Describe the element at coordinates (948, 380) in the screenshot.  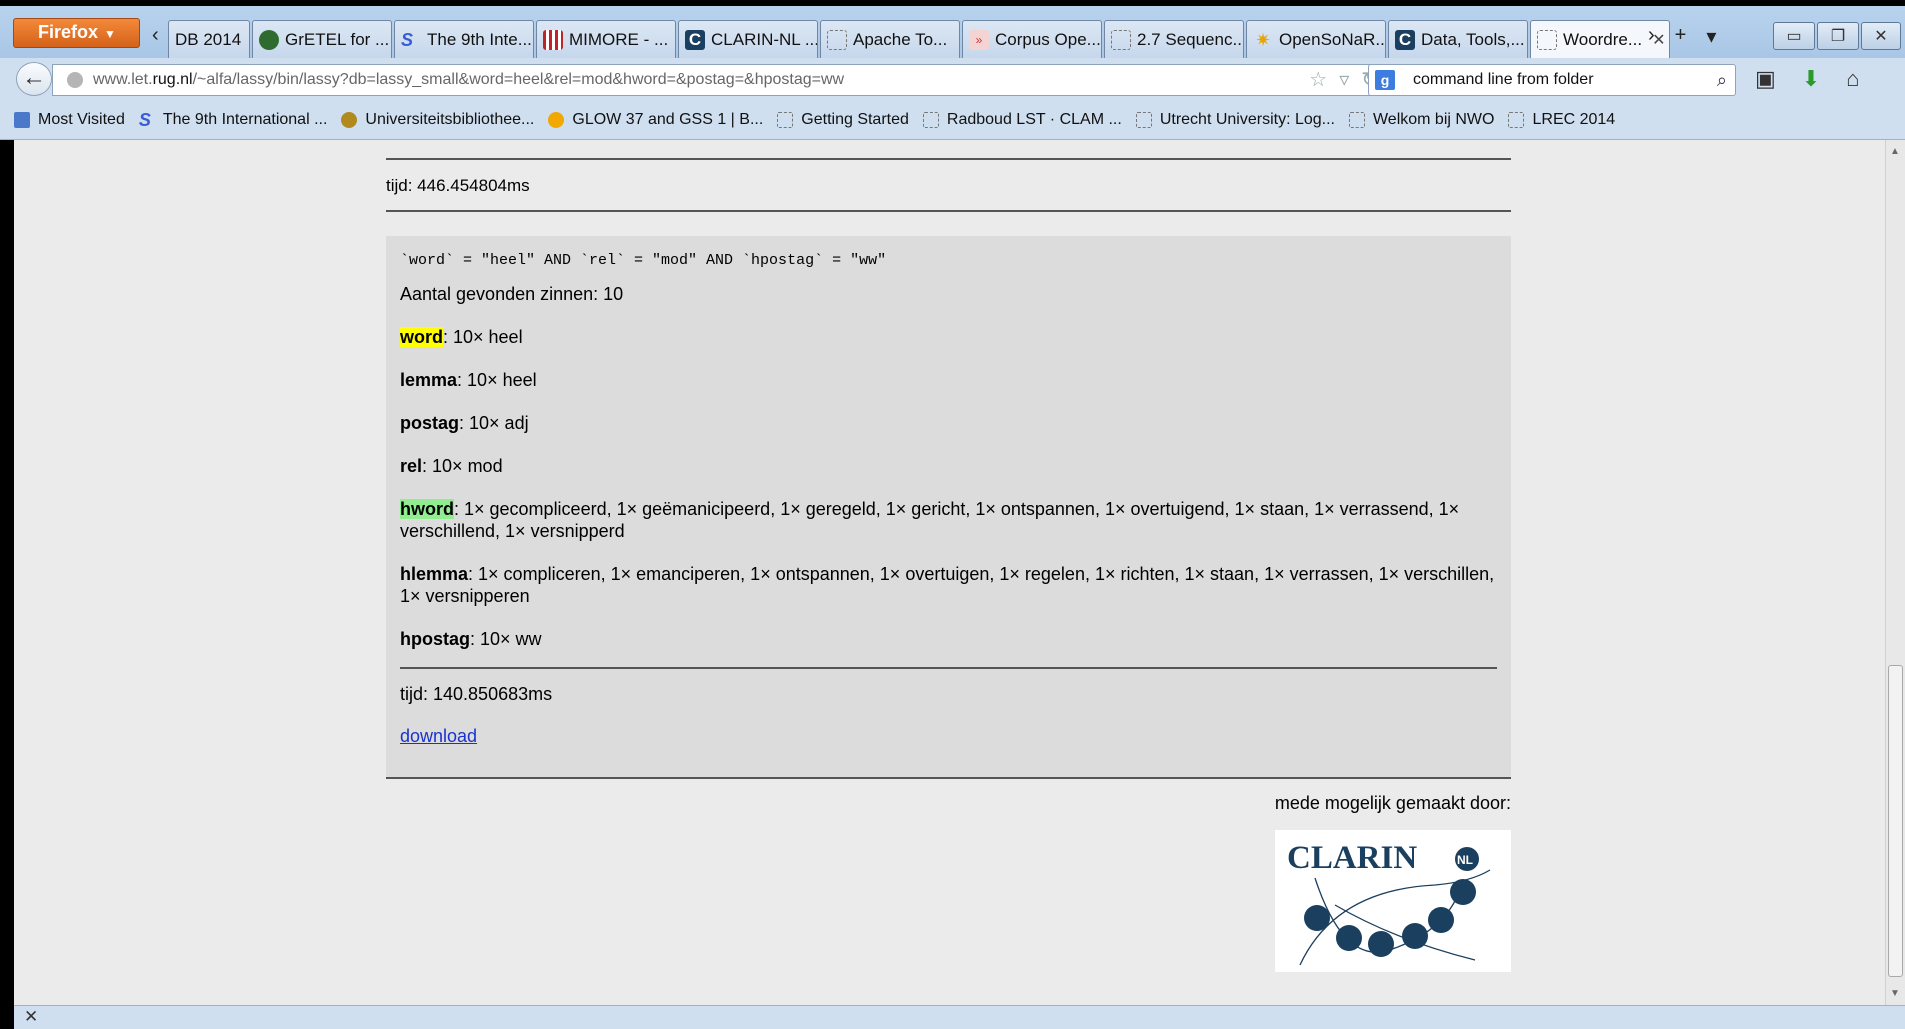
I see `attribute-row-lemma: lemma: 10× heel` at that location.